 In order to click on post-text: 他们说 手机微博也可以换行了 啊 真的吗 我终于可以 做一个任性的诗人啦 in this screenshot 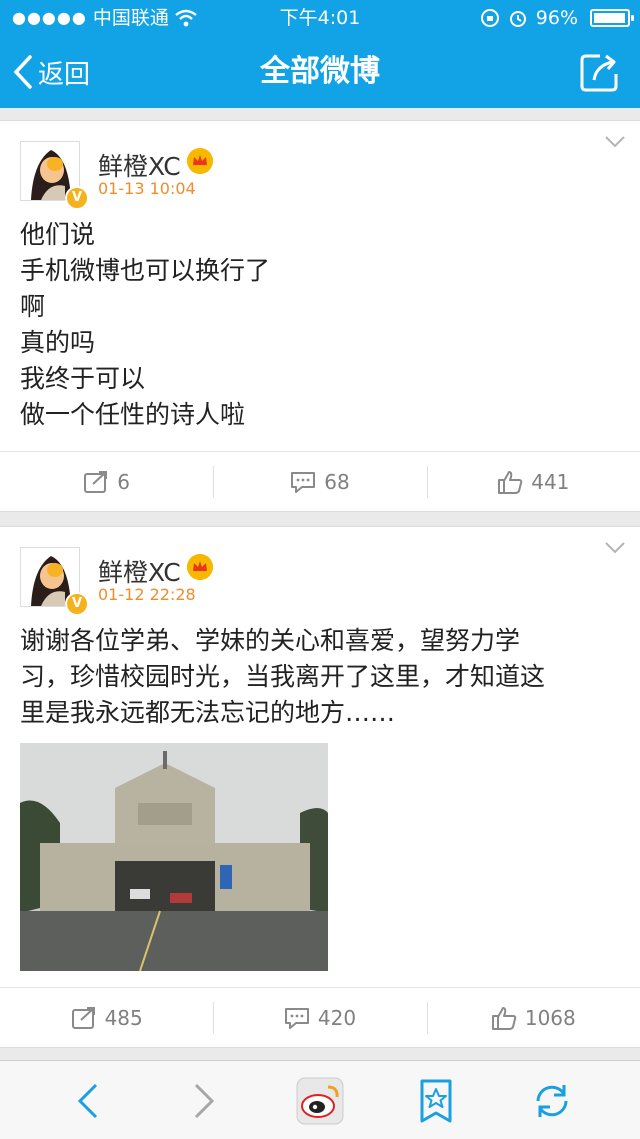, I will do `click(145, 324)`.